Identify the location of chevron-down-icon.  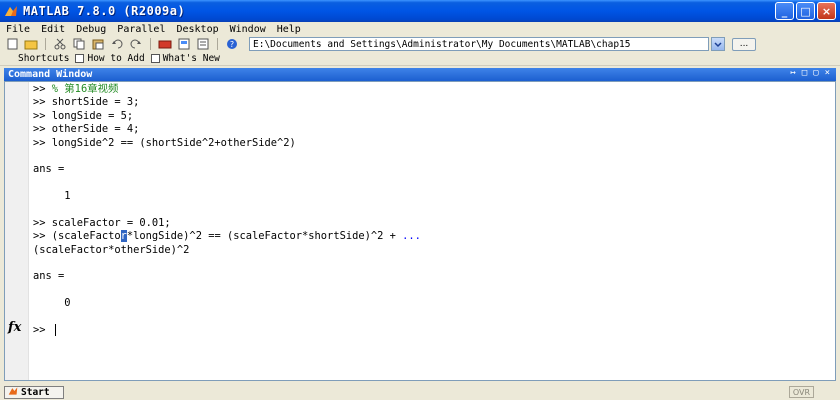
(718, 44).